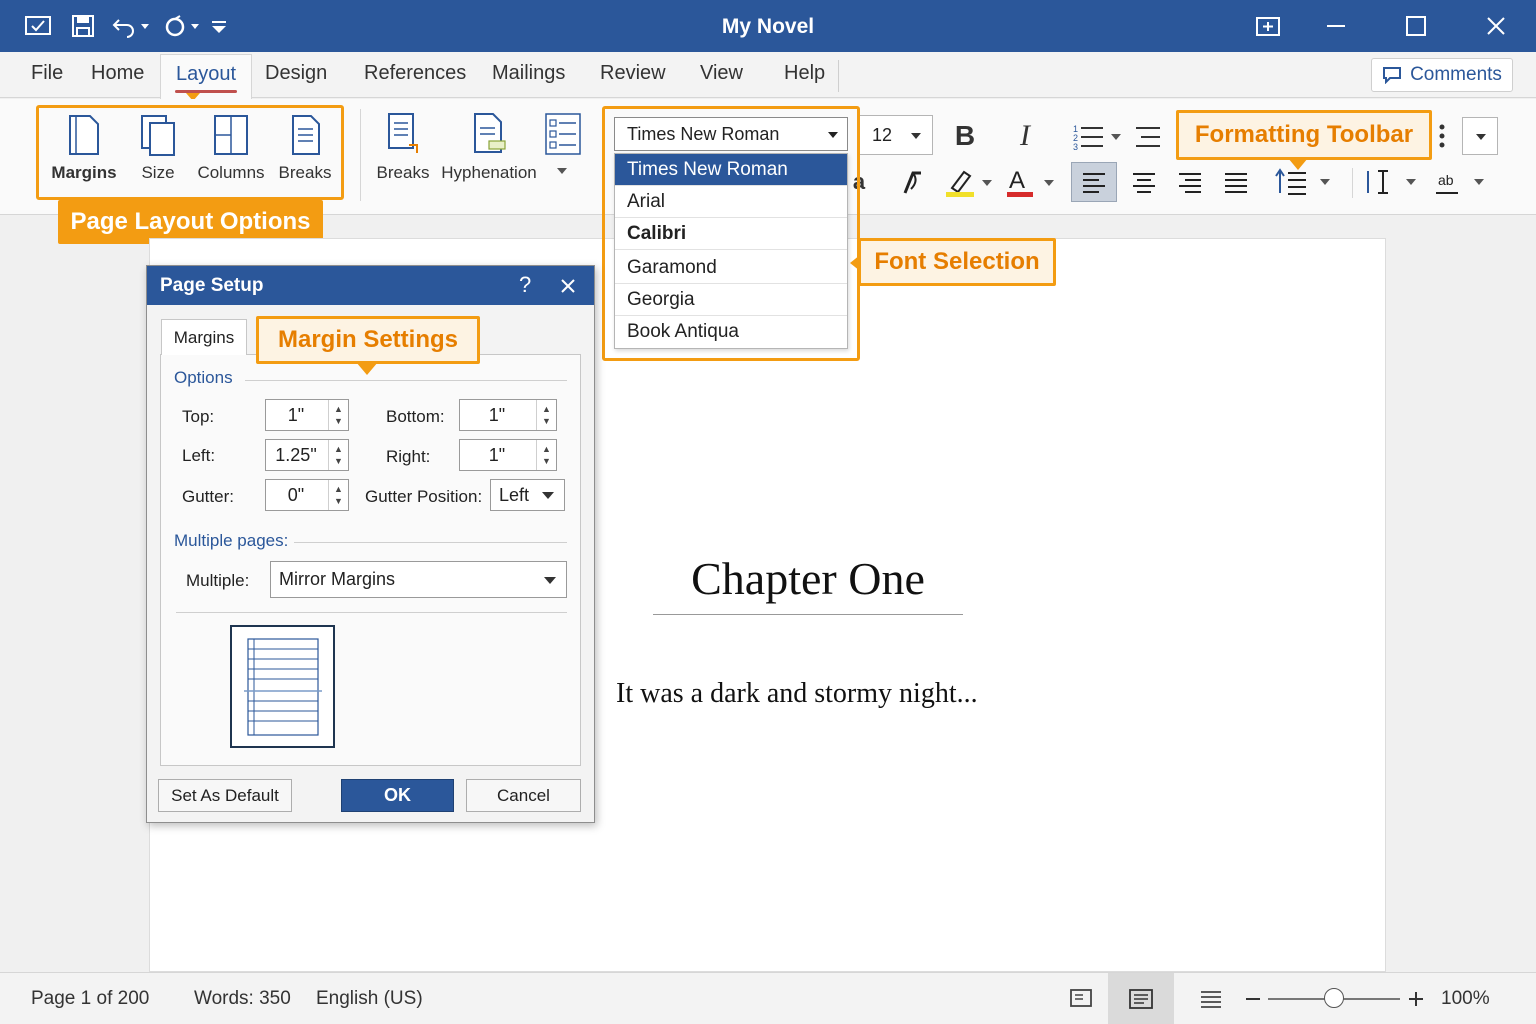 The width and height of the screenshot is (1536, 1024). Describe the element at coordinates (969, 182) in the screenshot. I see `highlight-icon` at that location.